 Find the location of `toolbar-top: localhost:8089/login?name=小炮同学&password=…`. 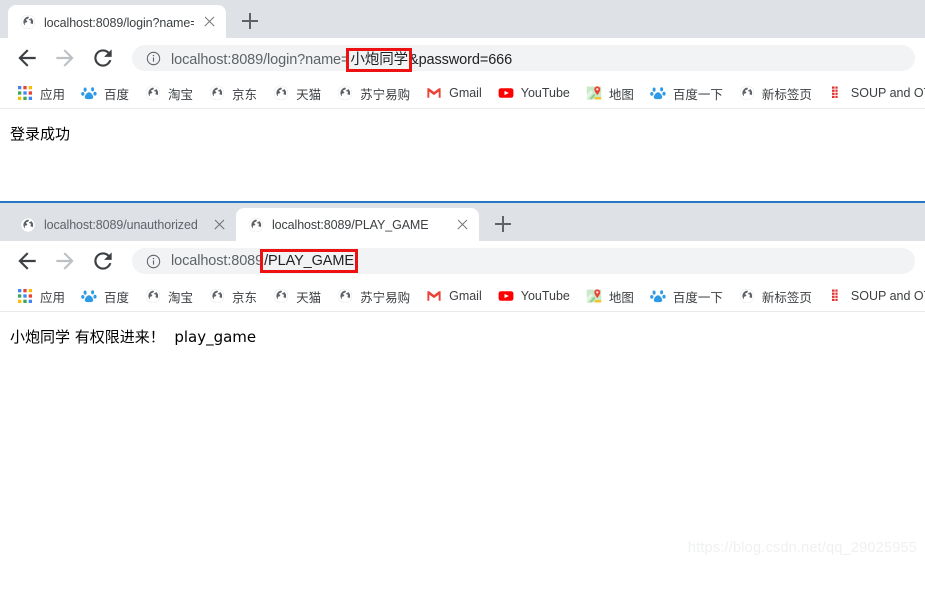

toolbar-top: localhost:8089/login?name=小炮同学&password=… is located at coordinates (462, 58).